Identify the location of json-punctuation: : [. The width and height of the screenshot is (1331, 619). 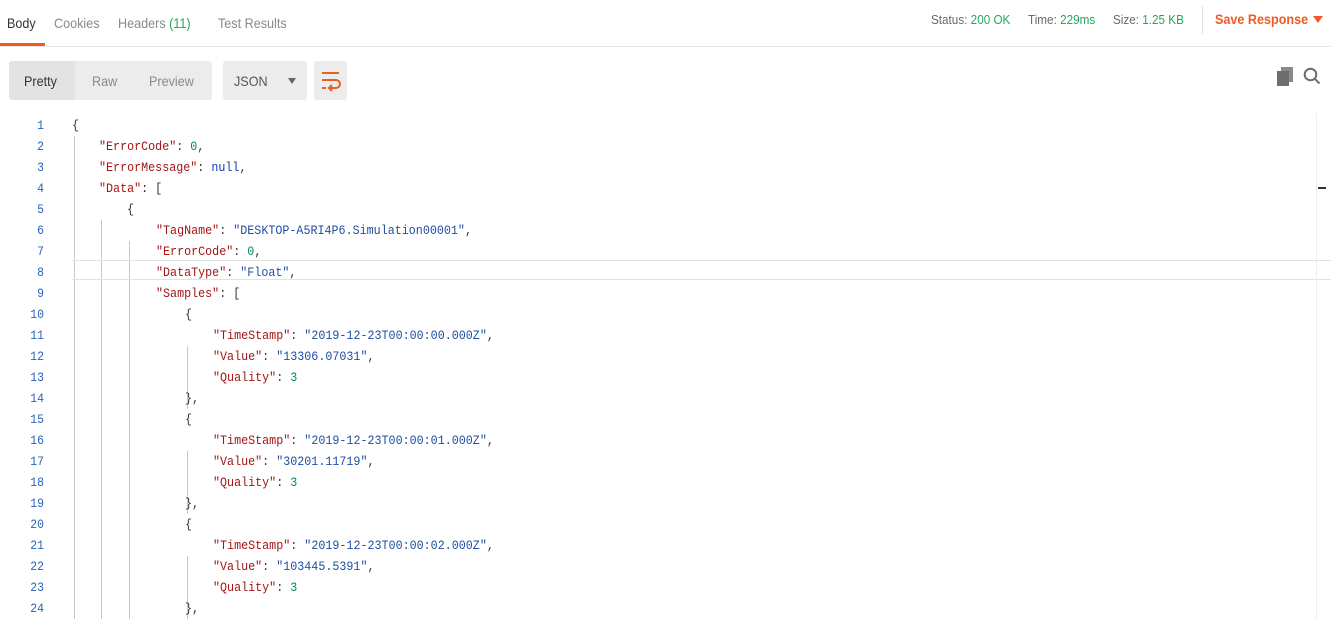
(230, 293).